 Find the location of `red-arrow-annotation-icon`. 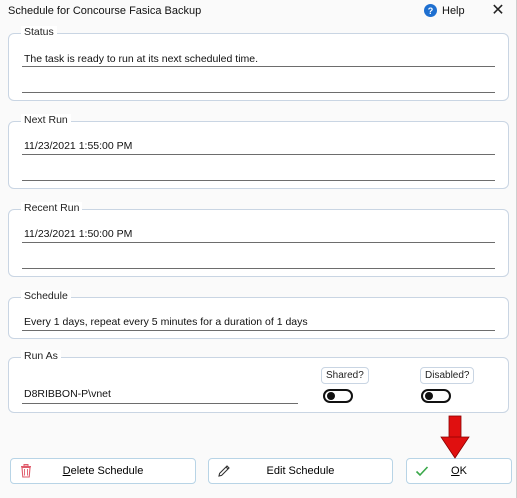

red-arrow-annotation-icon is located at coordinates (455, 437).